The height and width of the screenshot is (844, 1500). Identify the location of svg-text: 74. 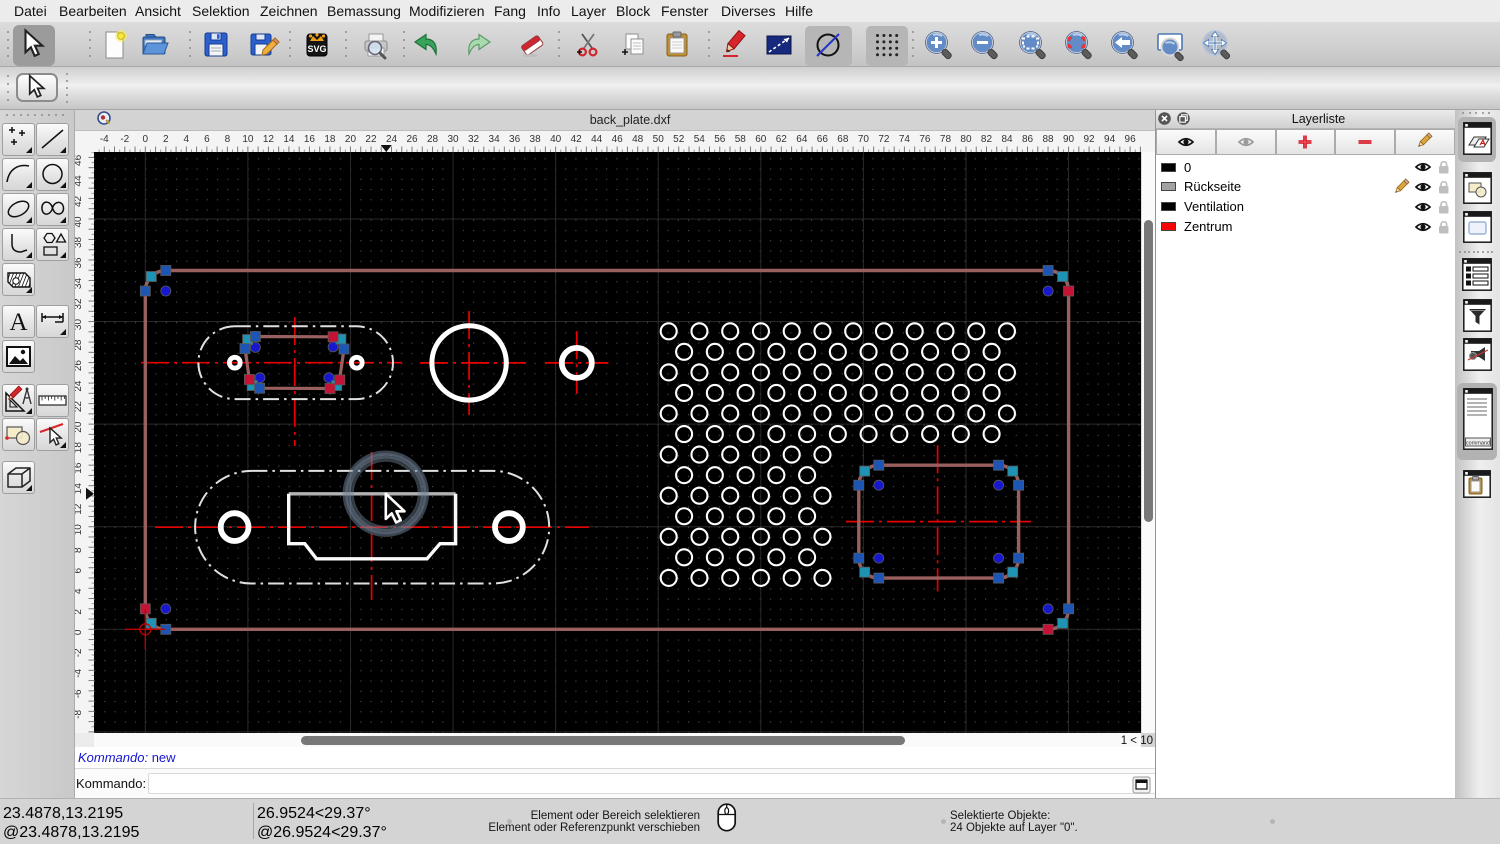
(905, 139).